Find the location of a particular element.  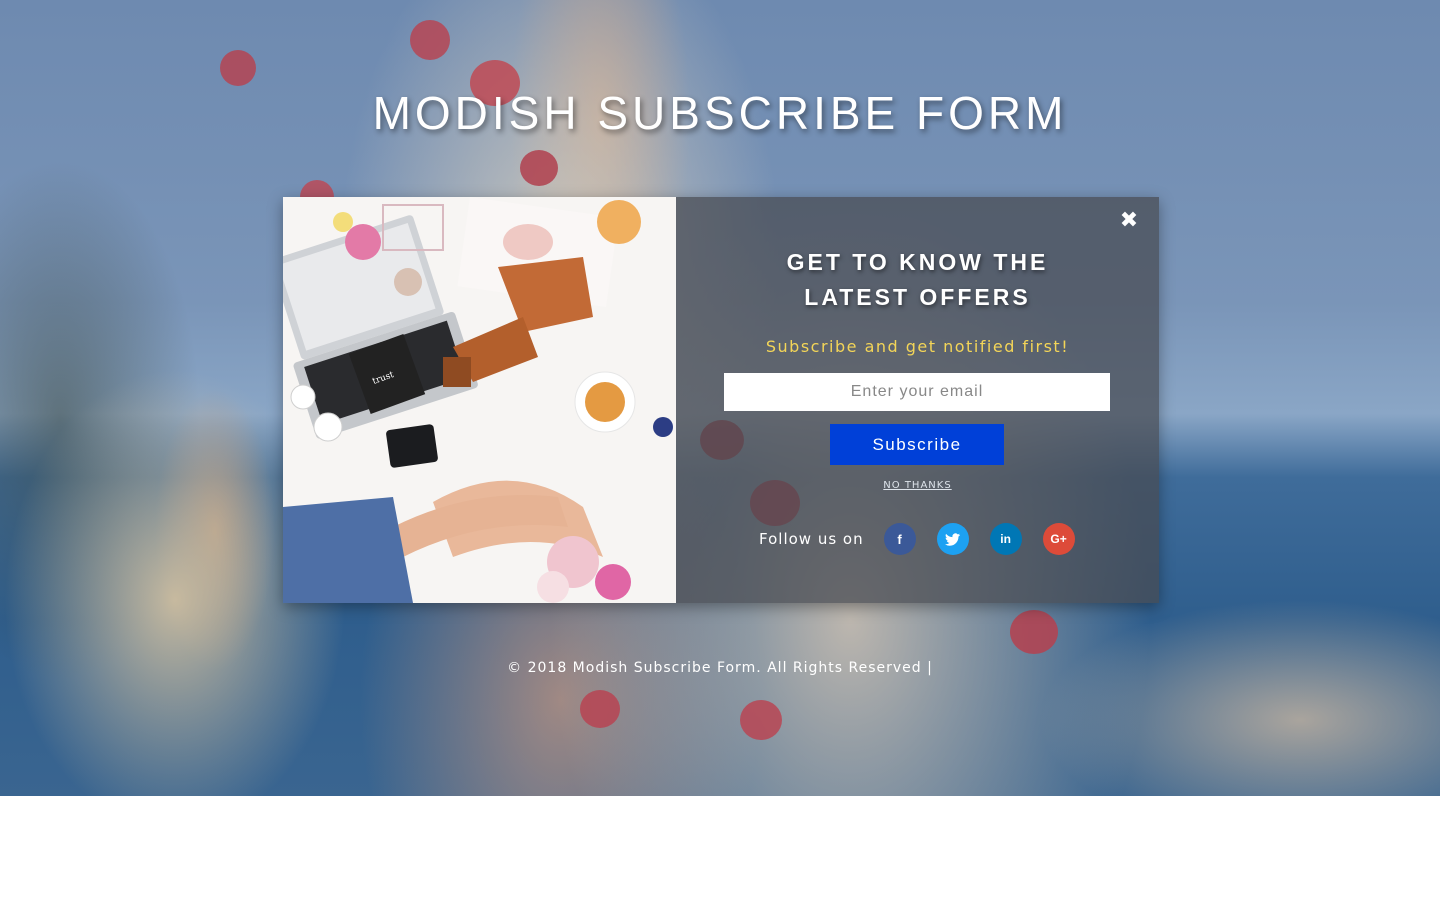

offer-subheading: Subscribe and get notified first! is located at coordinates (917, 346).